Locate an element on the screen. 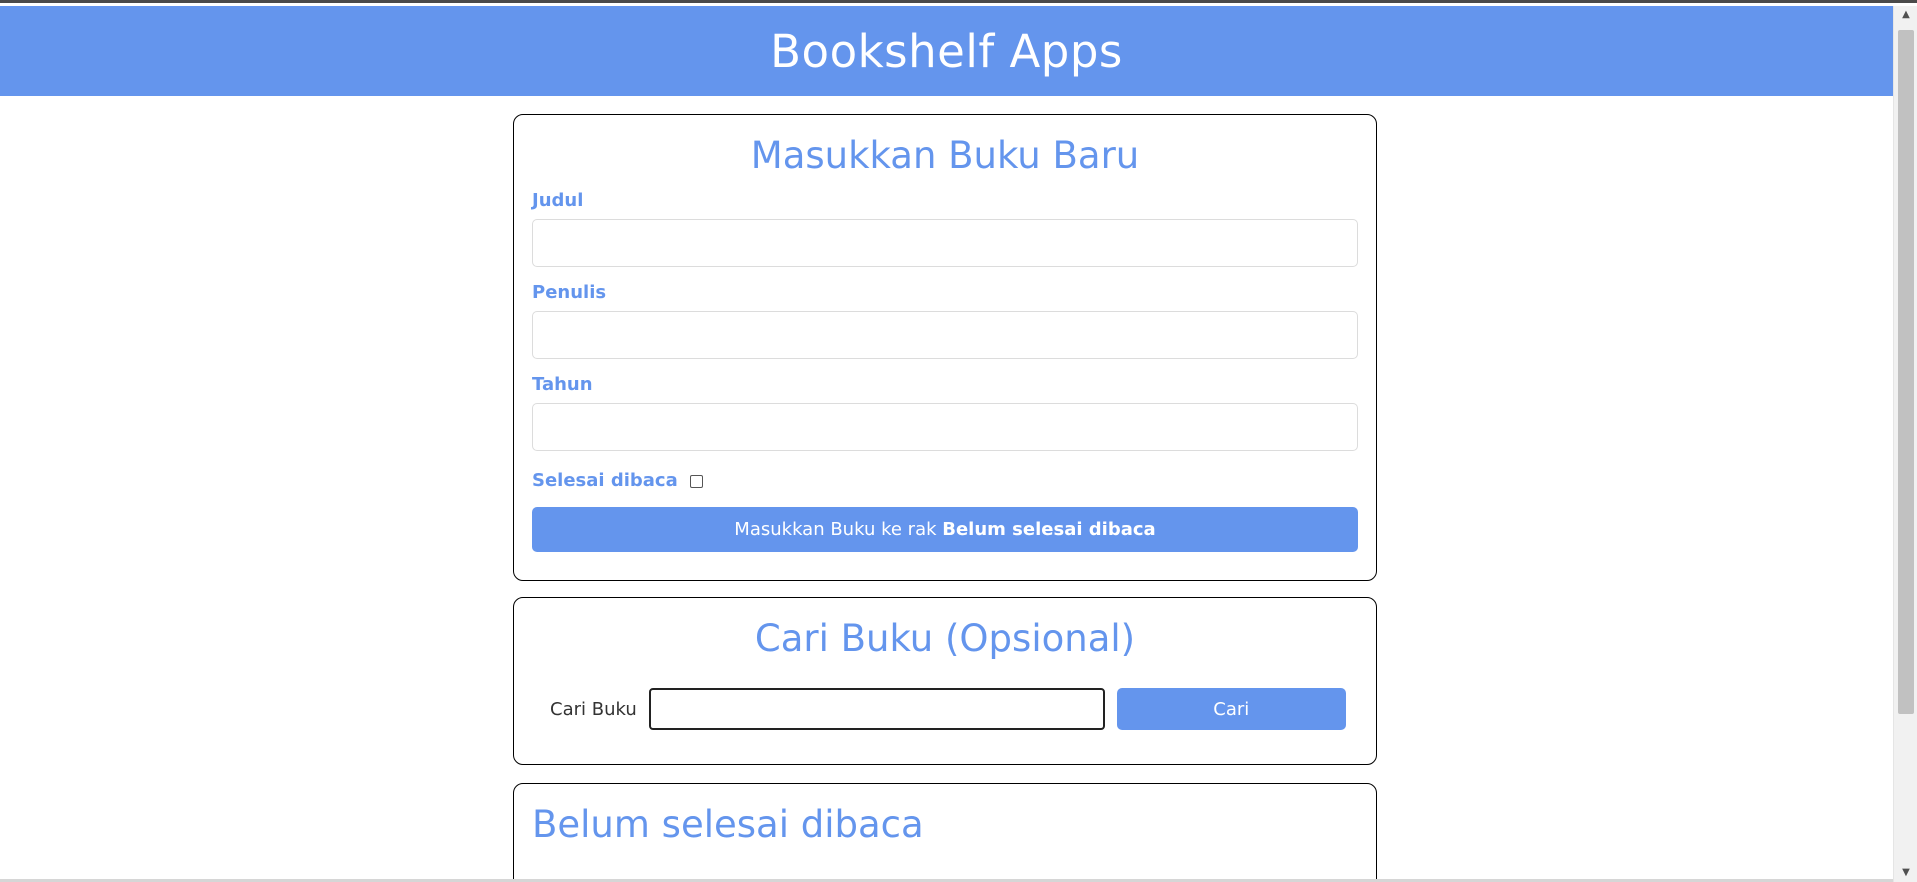  complete-check-row: Selesai dibaca is located at coordinates (945, 481).